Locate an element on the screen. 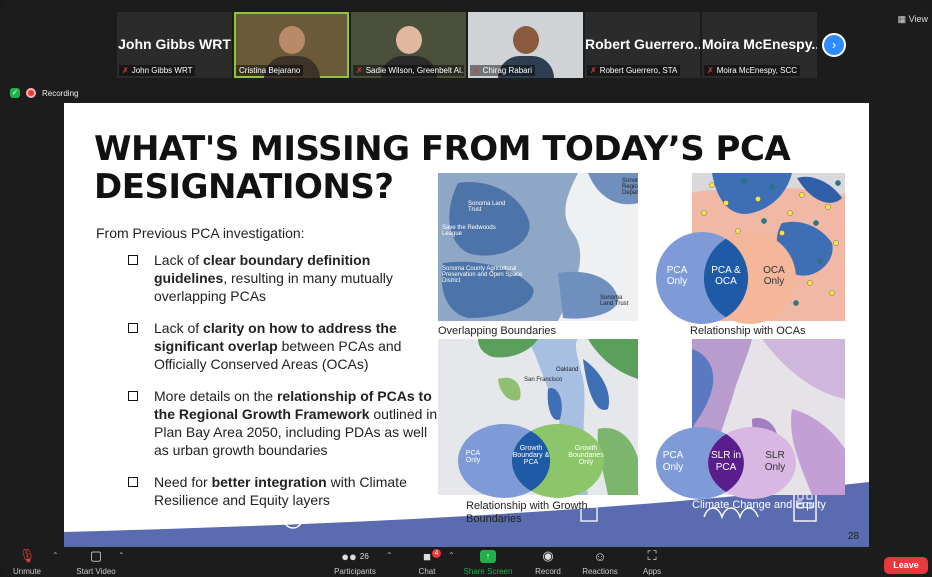 The width and height of the screenshot is (932, 577). reactions-button: ☺ Reactions is located at coordinates (600, 562).